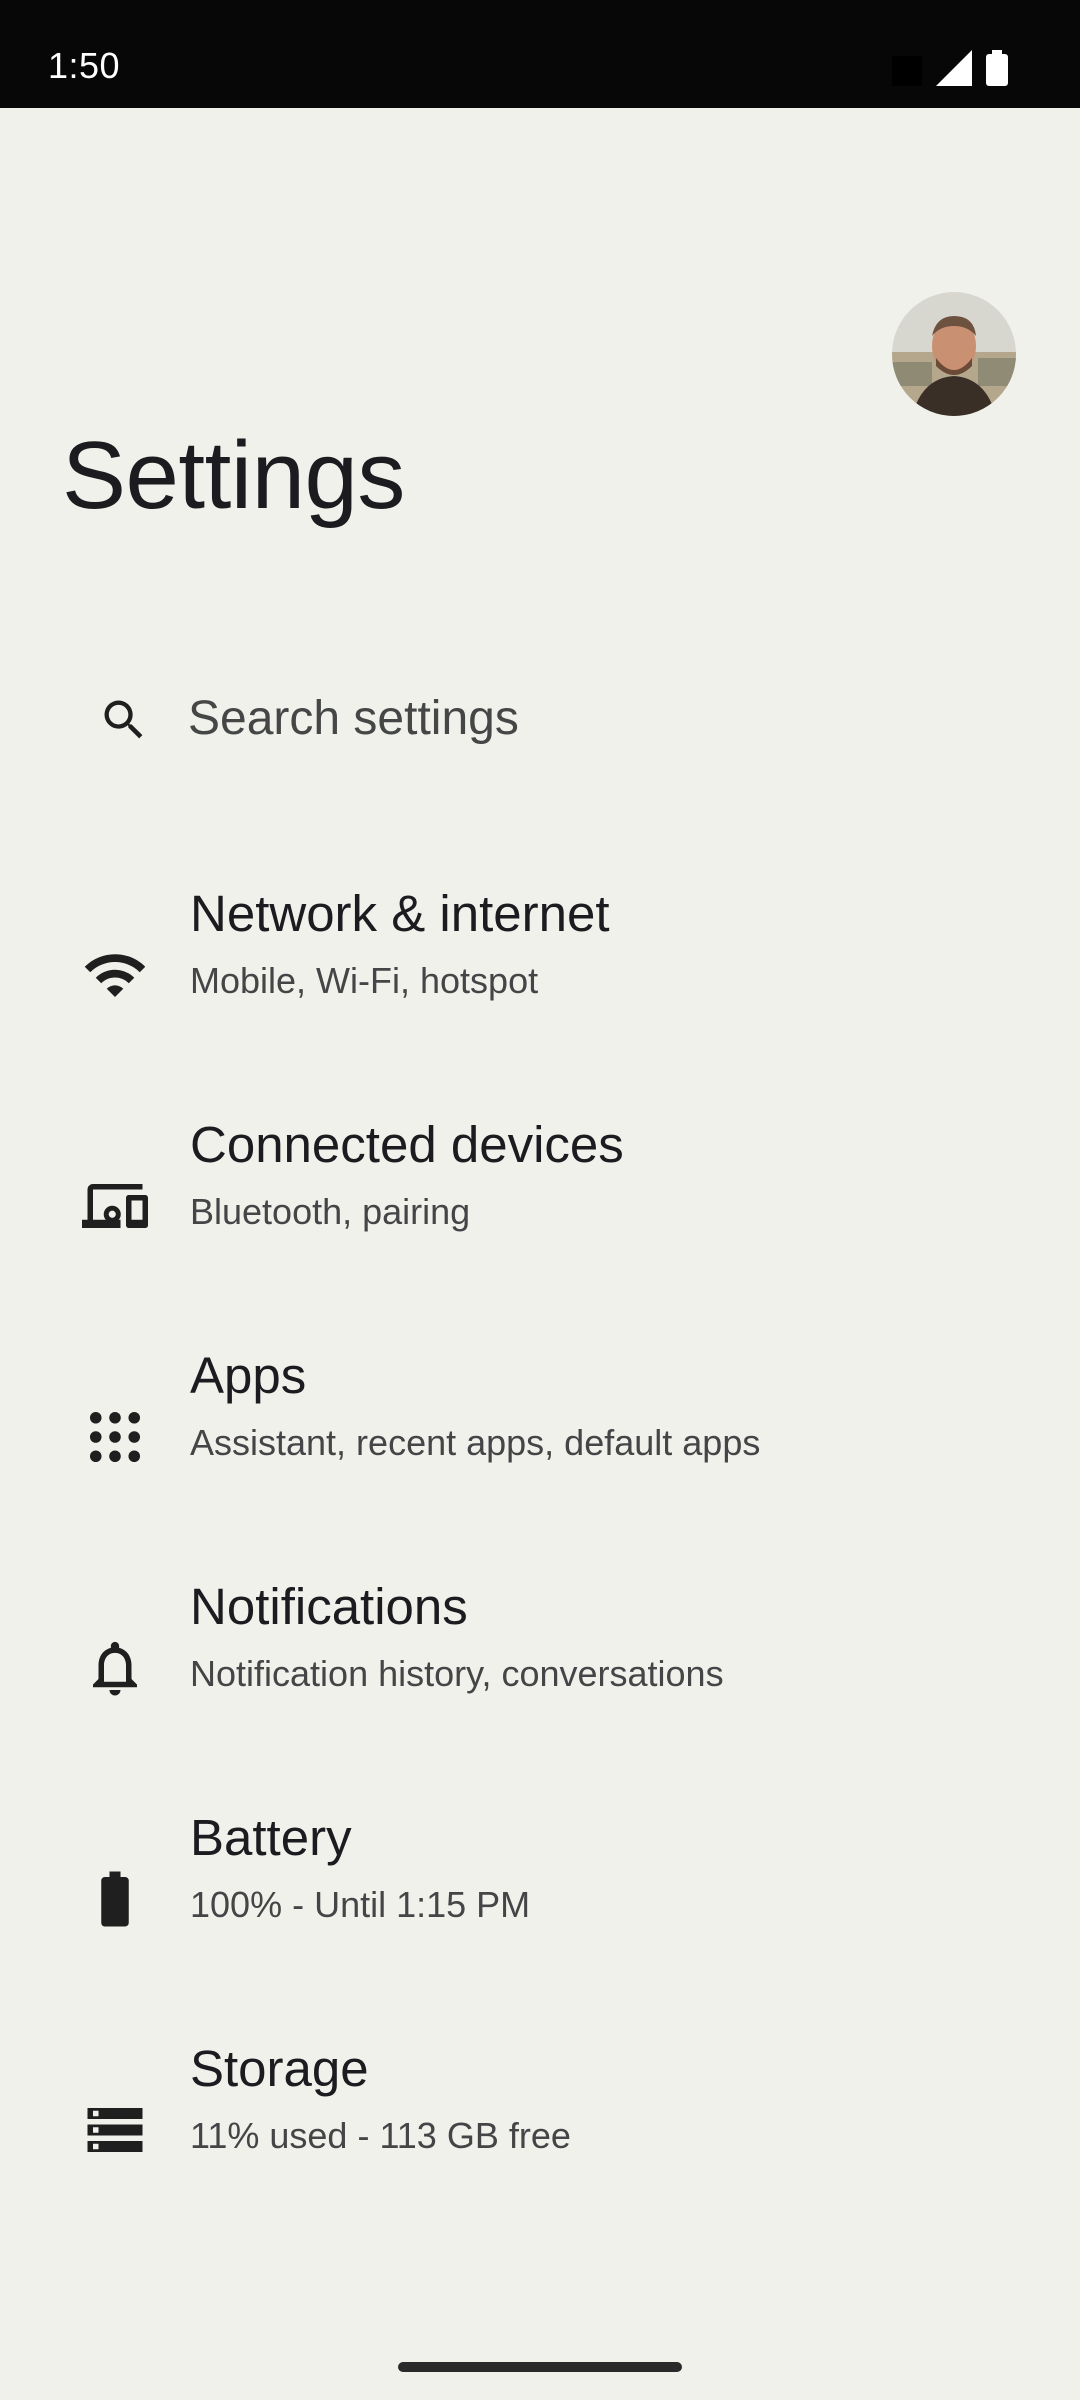  What do you see at coordinates (954, 68) in the screenshot?
I see `cellular-signal-icon` at bounding box center [954, 68].